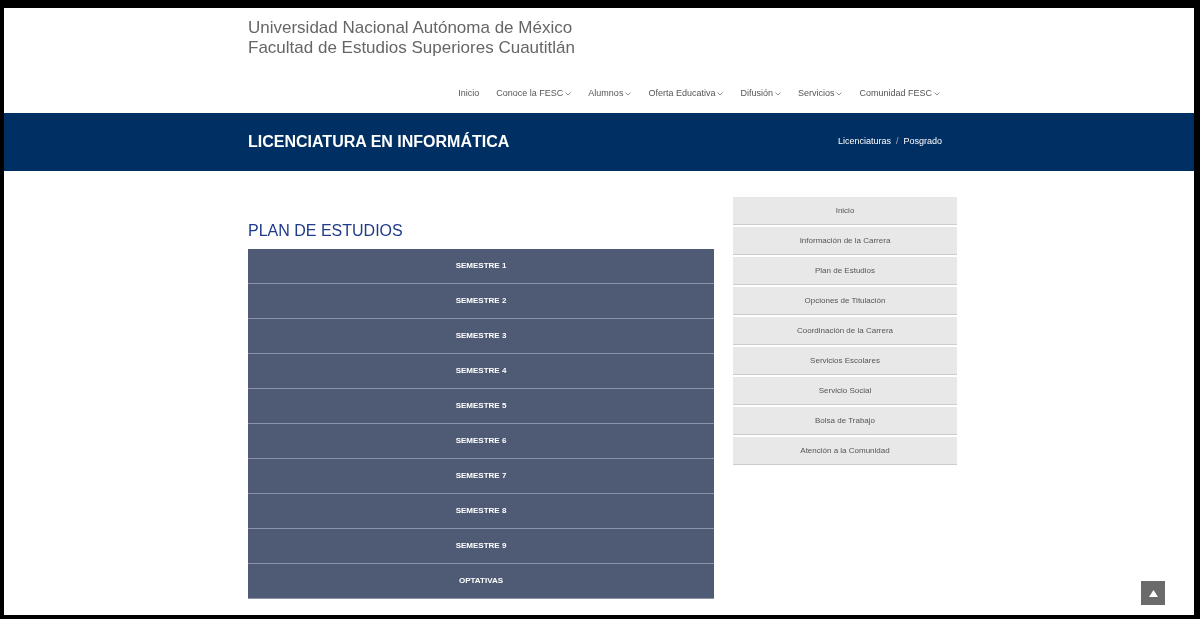  I want to click on nav-link: Oferta Educativa, so click(686, 94).